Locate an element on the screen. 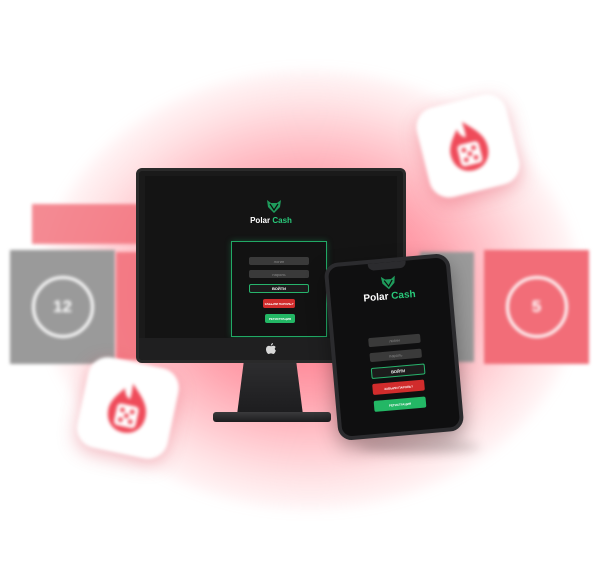 Image resolution: width=611 pixels, height=575 pixels. forgot-password-button: ЗАБЫЛИ ПАРОЛЬ? is located at coordinates (279, 303).